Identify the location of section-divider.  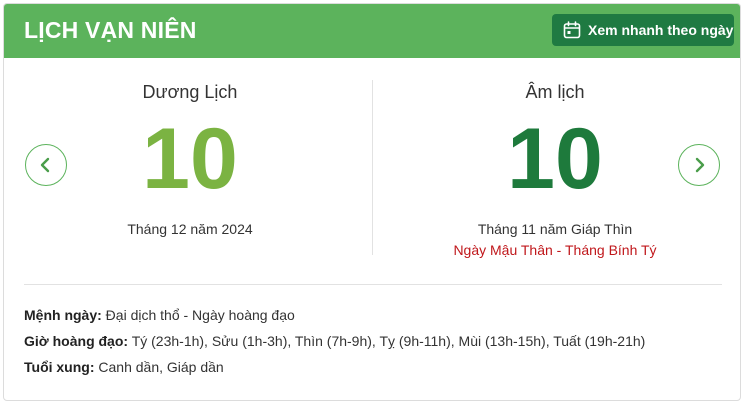
(373, 284).